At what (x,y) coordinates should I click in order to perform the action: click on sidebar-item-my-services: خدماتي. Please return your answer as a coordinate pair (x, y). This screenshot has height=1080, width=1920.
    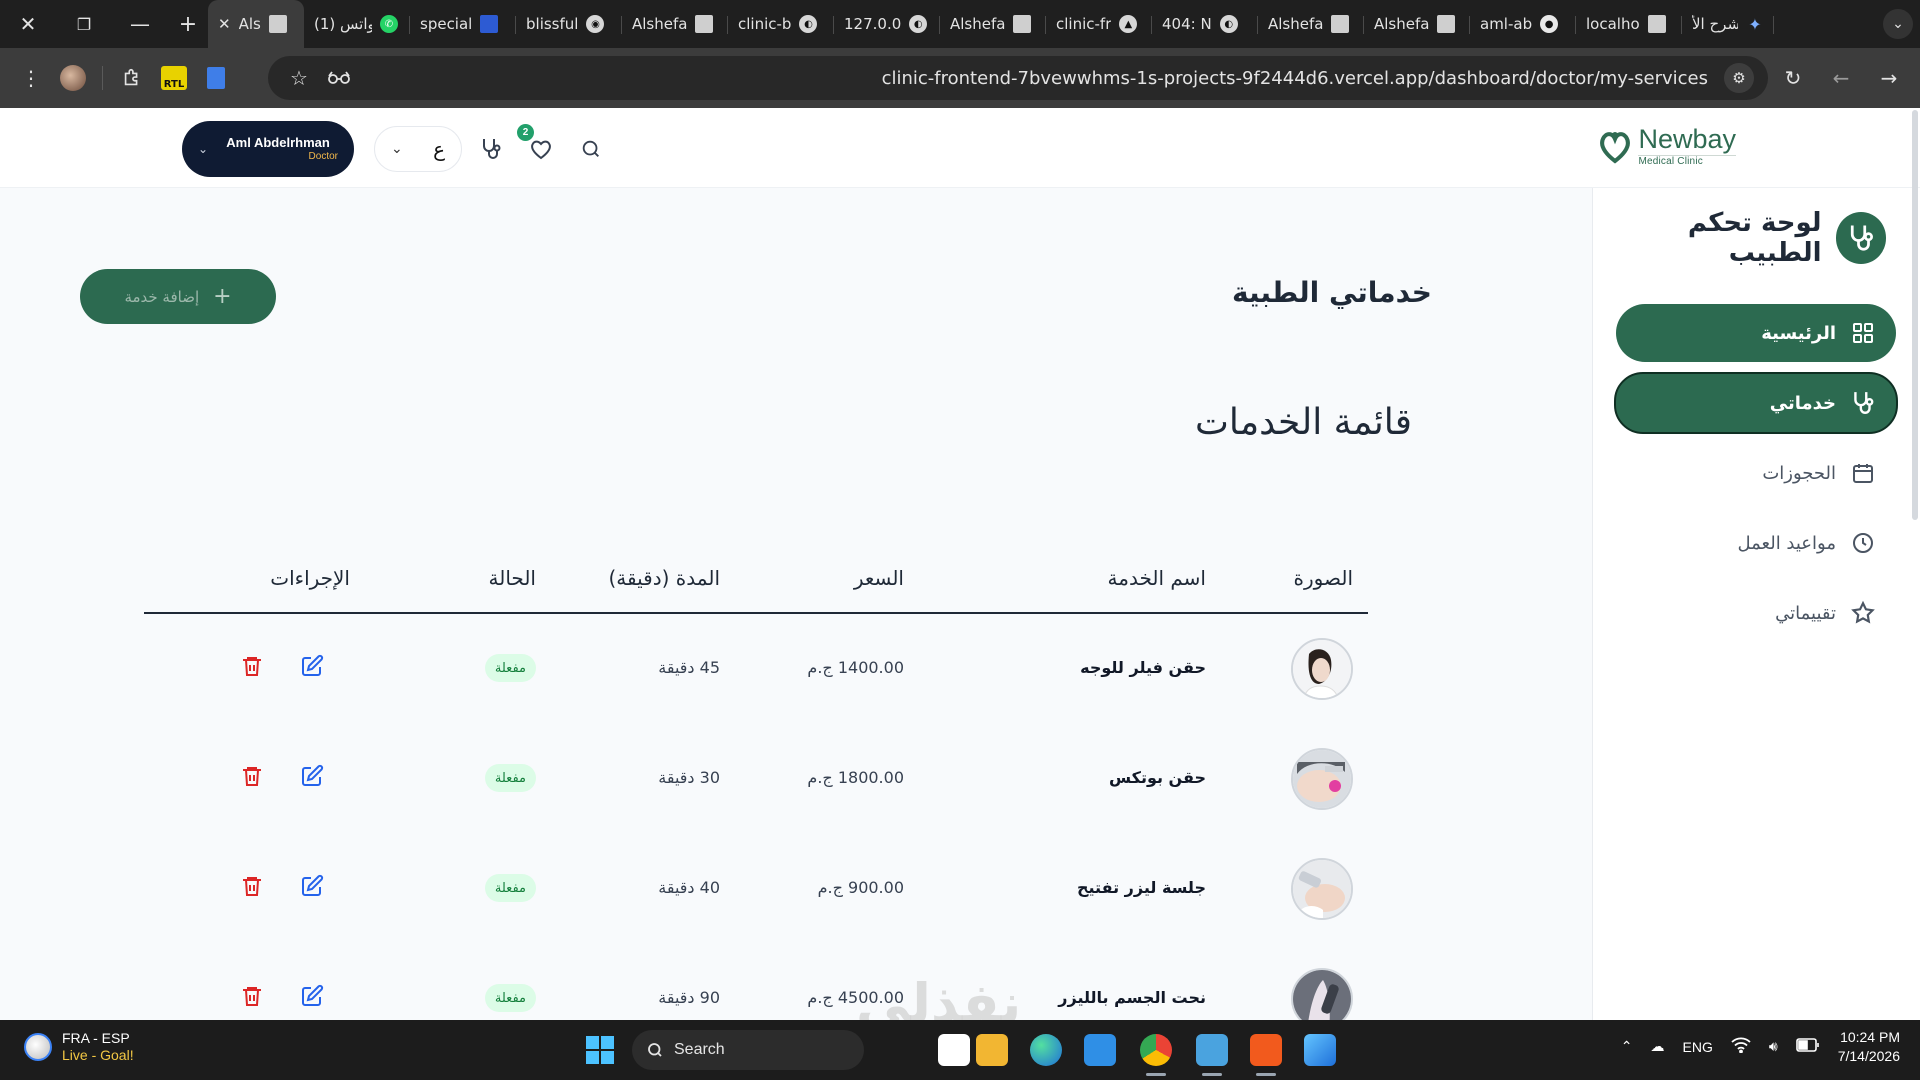
    Looking at the image, I should click on (1756, 403).